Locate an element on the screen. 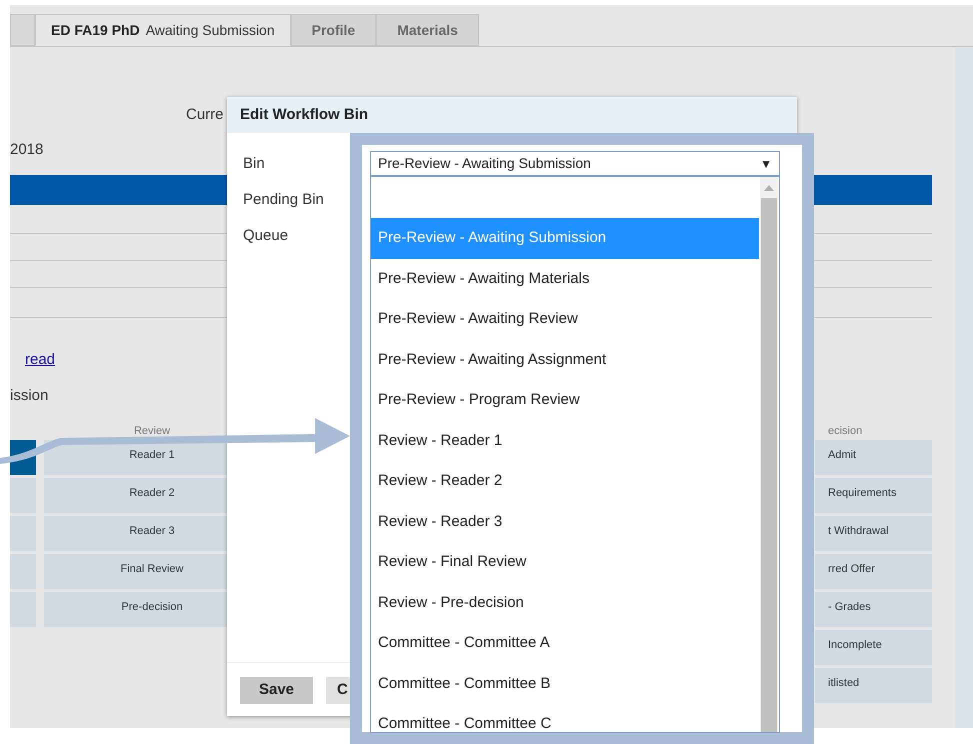  dropdown-option: Review - Final Review is located at coordinates (565, 562).